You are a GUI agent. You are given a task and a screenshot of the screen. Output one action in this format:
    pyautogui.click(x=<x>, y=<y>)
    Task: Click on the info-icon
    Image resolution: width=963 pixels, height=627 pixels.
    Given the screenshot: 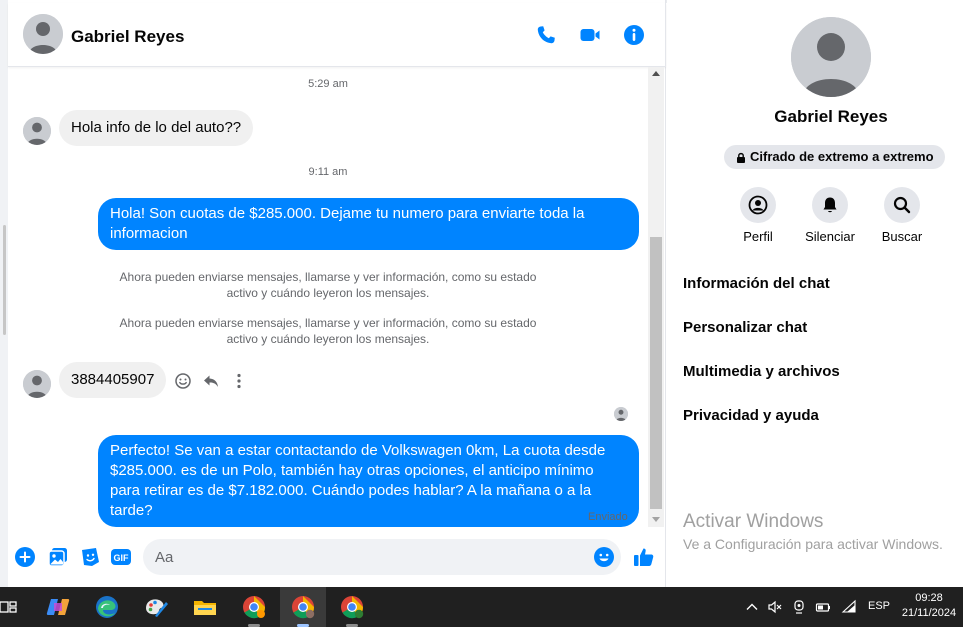 What is the action you would take?
    pyautogui.click(x=634, y=35)
    